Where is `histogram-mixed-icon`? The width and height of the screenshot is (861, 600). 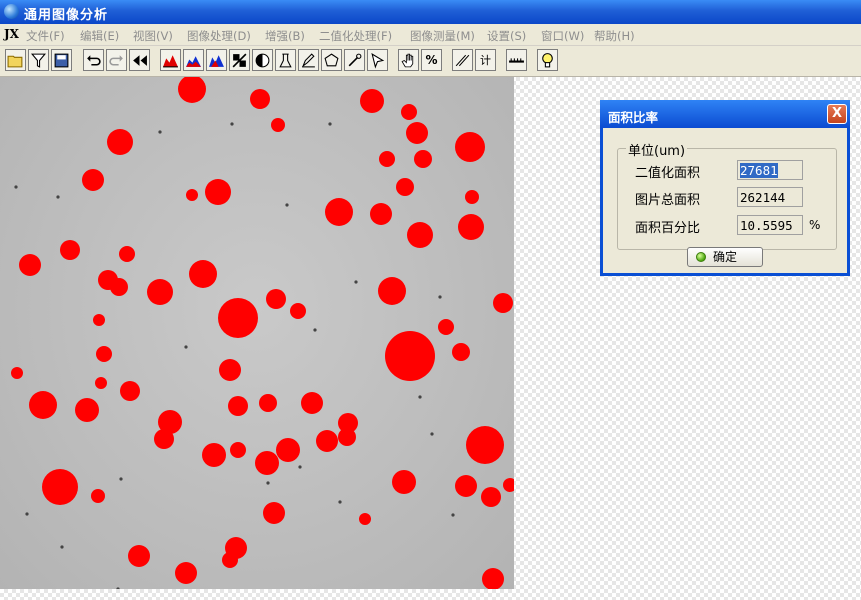 histogram-mixed-icon is located at coordinates (216, 60).